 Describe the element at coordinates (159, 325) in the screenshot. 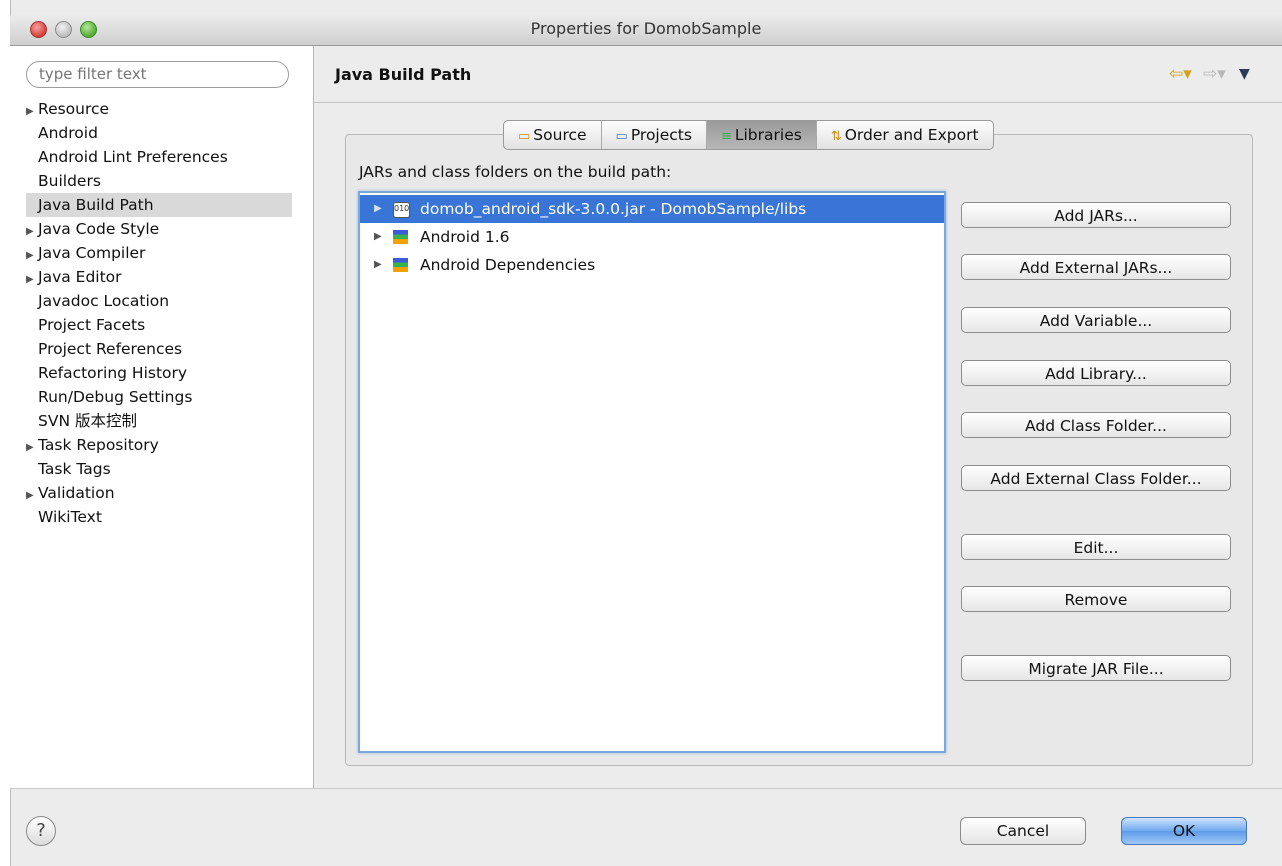

I see `sidebar-item-project-facets: Project Facets` at that location.